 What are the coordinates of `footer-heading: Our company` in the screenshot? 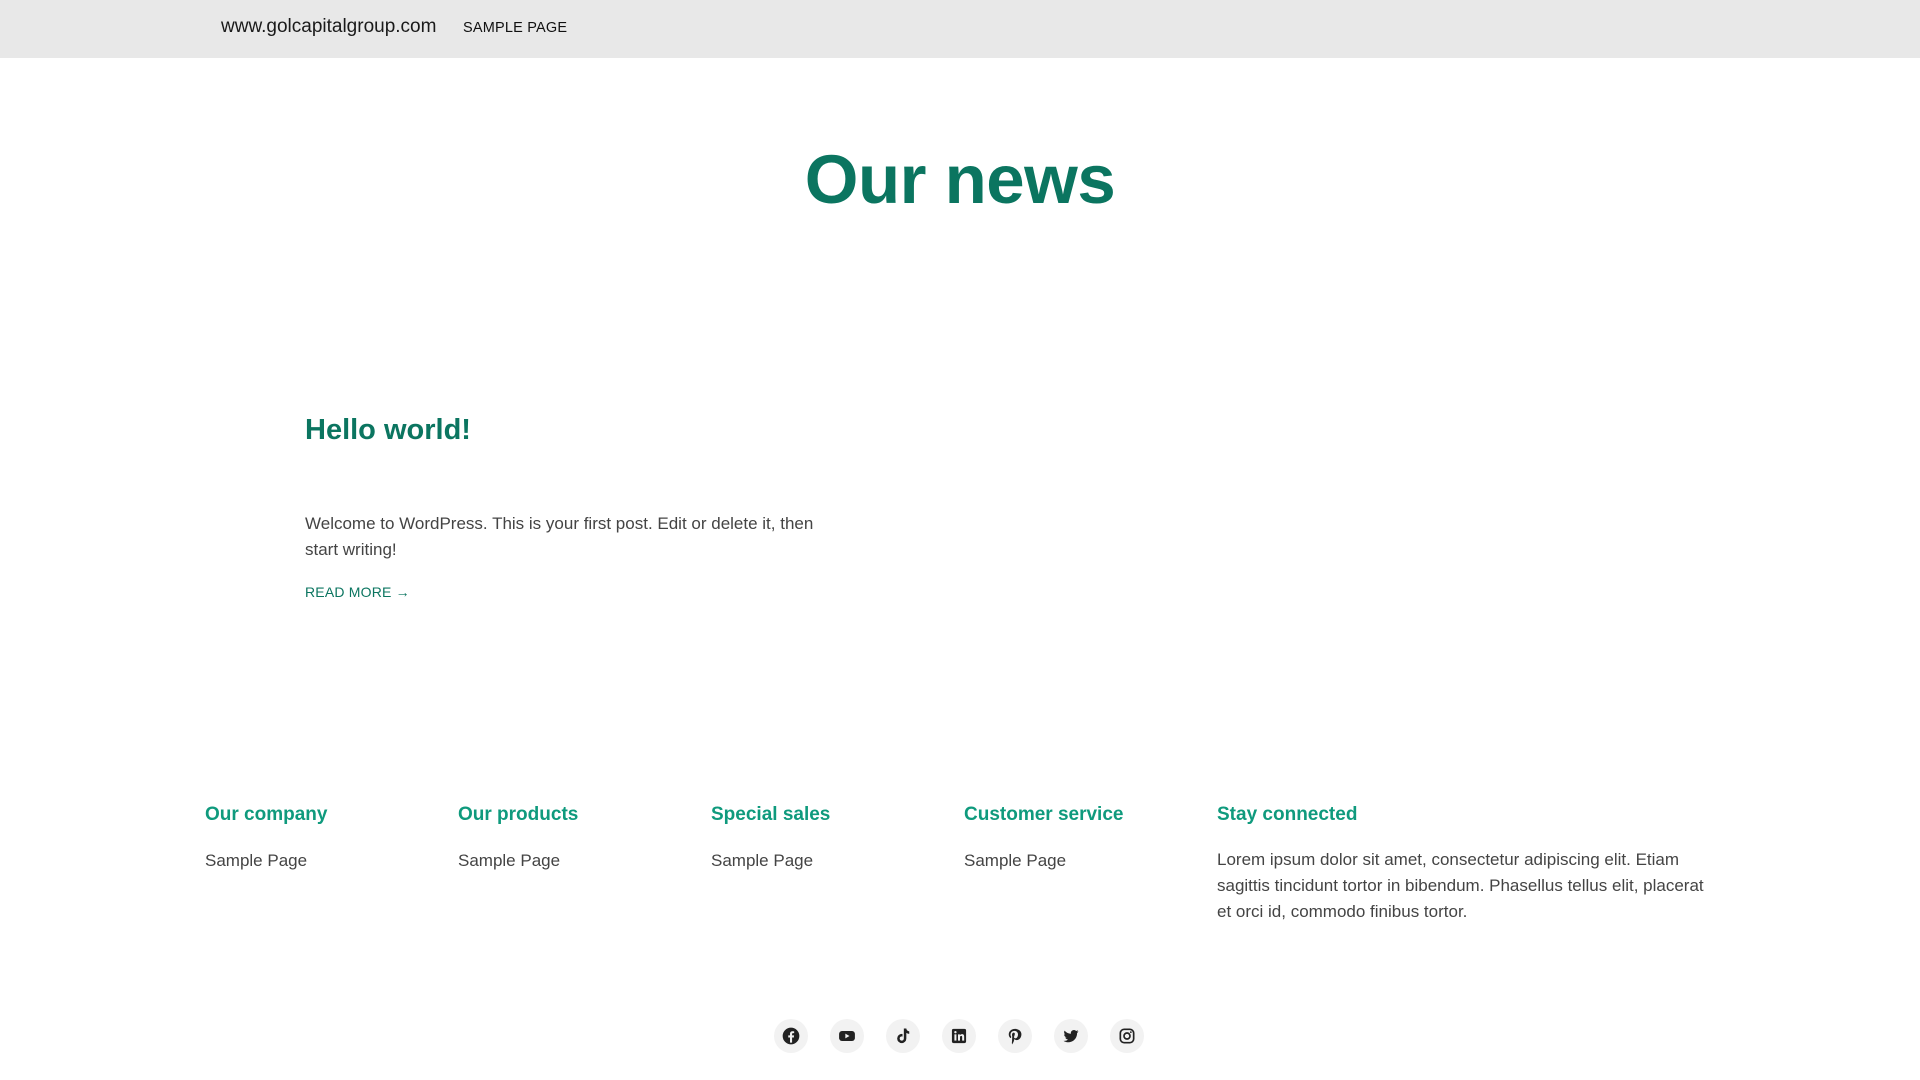 It's located at (266, 814).